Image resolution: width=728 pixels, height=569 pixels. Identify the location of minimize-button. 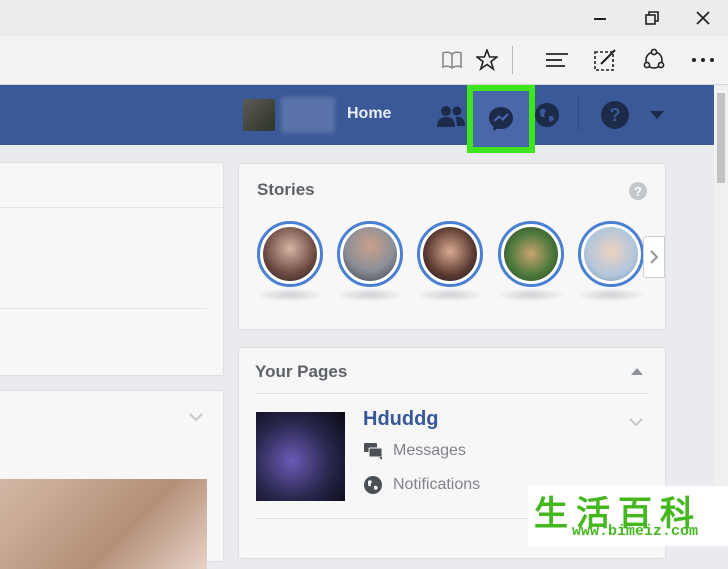
(600, 18).